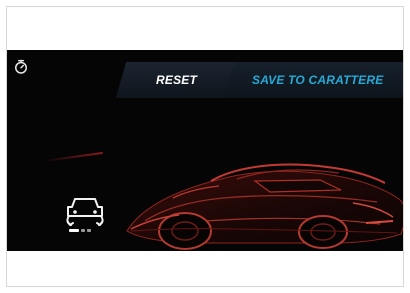 Image resolution: width=410 pixels, height=293 pixels. I want to click on red-light-streak, so click(73, 157).